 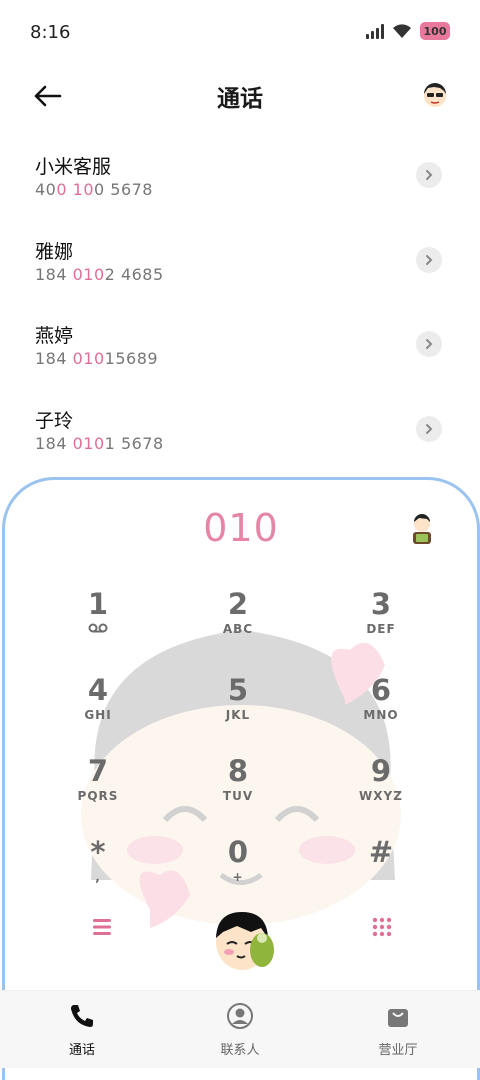 What do you see at coordinates (402, 31) in the screenshot?
I see `wifi-icon` at bounding box center [402, 31].